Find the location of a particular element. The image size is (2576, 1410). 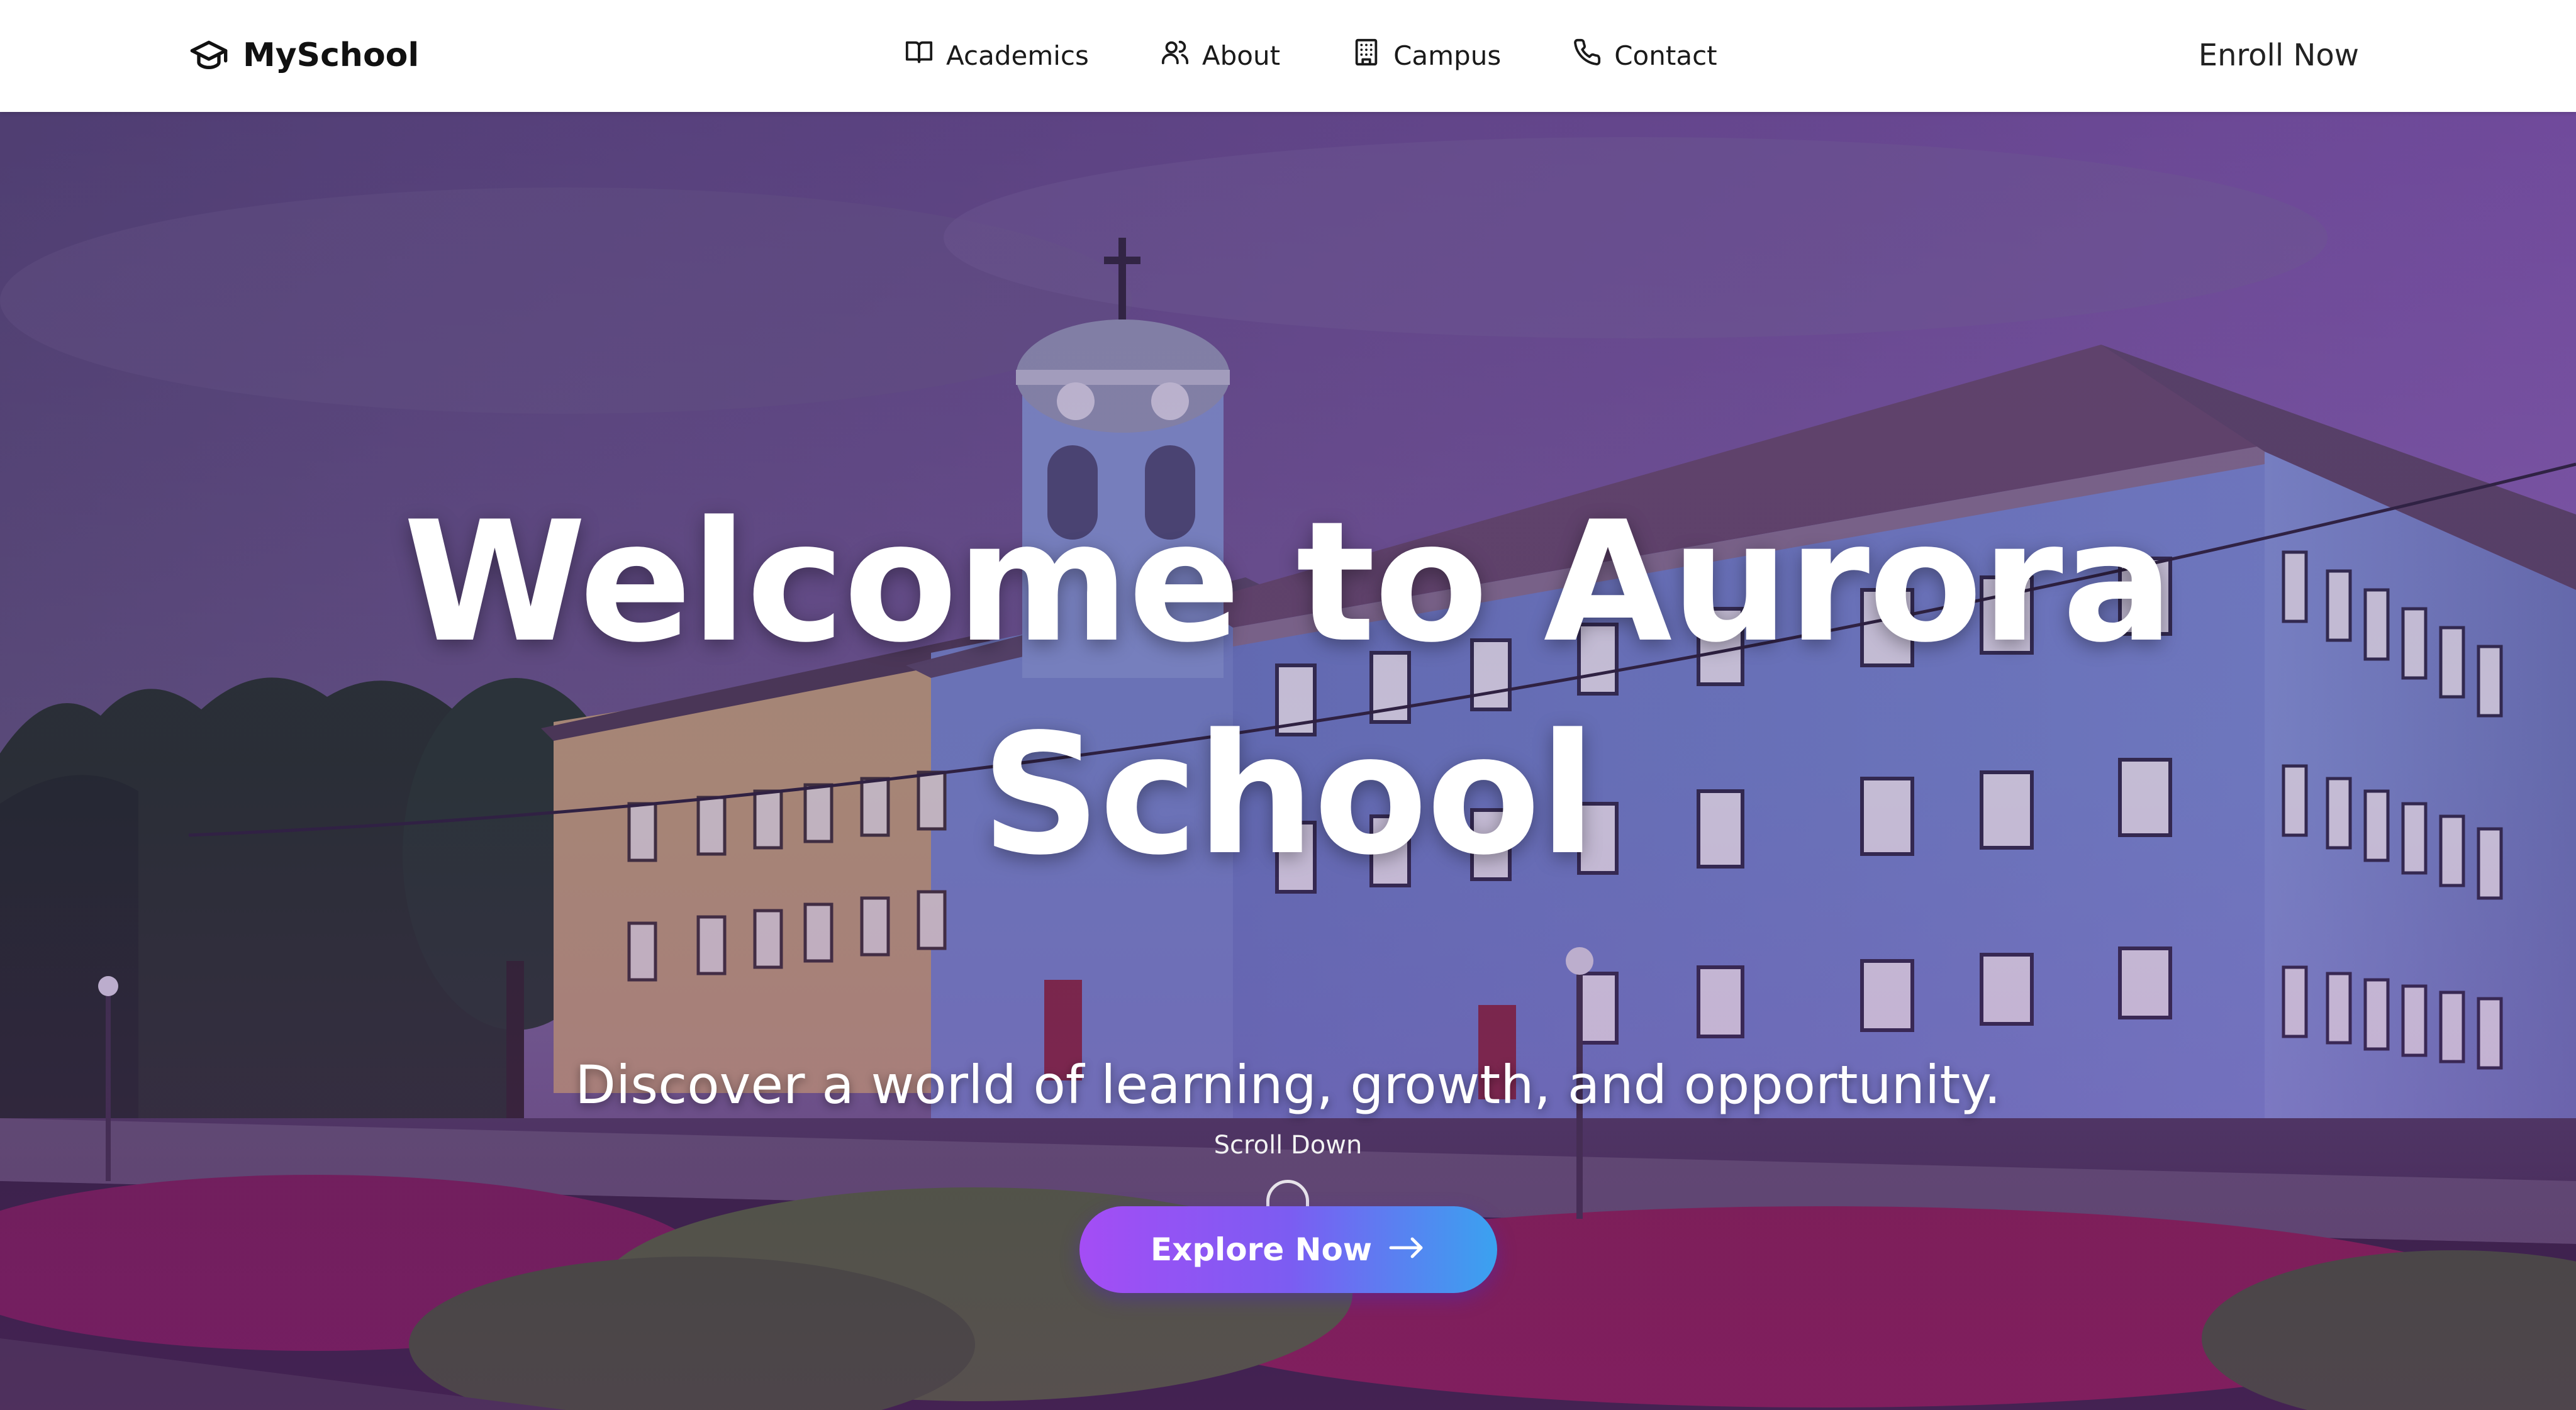

brand-logo: MySchool is located at coordinates (304, 55).